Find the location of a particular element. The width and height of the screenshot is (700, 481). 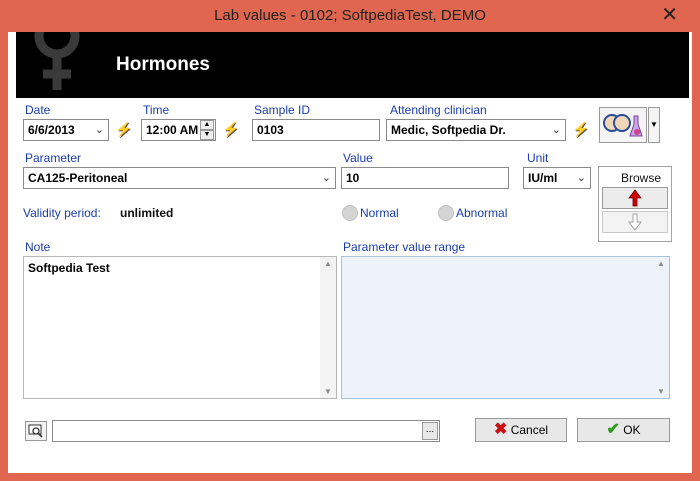

time-label: Time is located at coordinates (156, 110).